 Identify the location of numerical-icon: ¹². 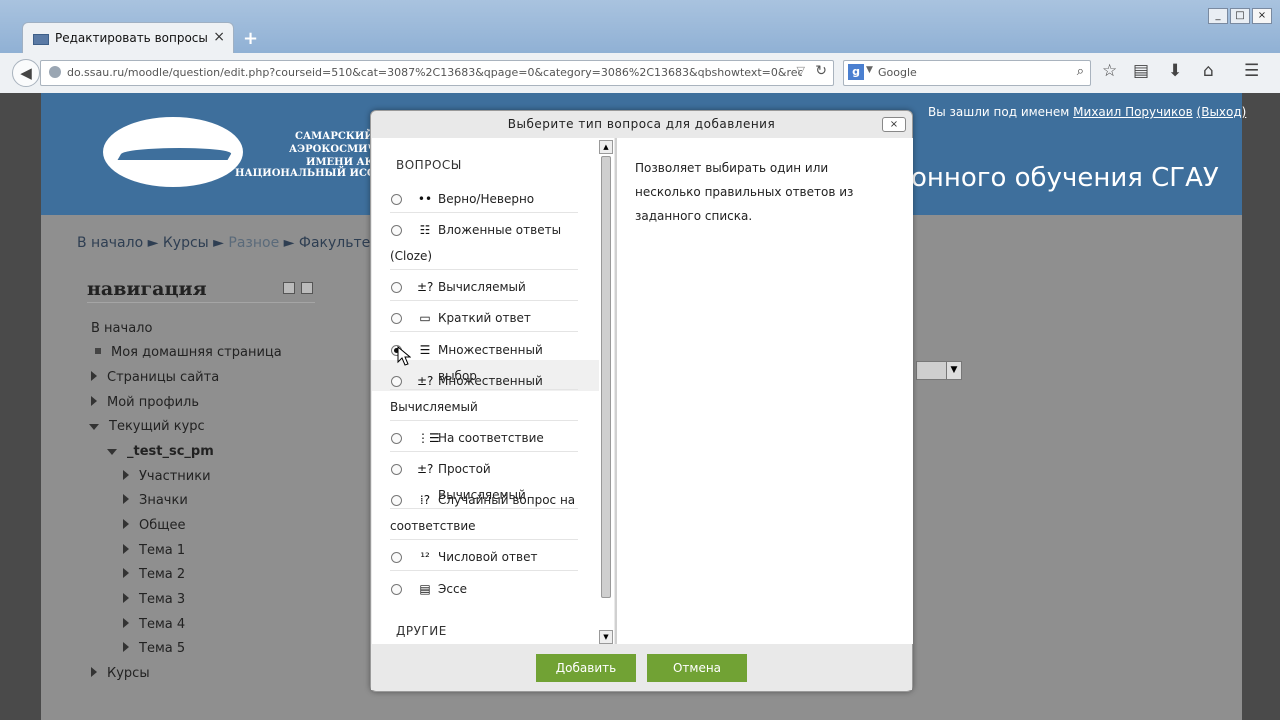
(425, 557).